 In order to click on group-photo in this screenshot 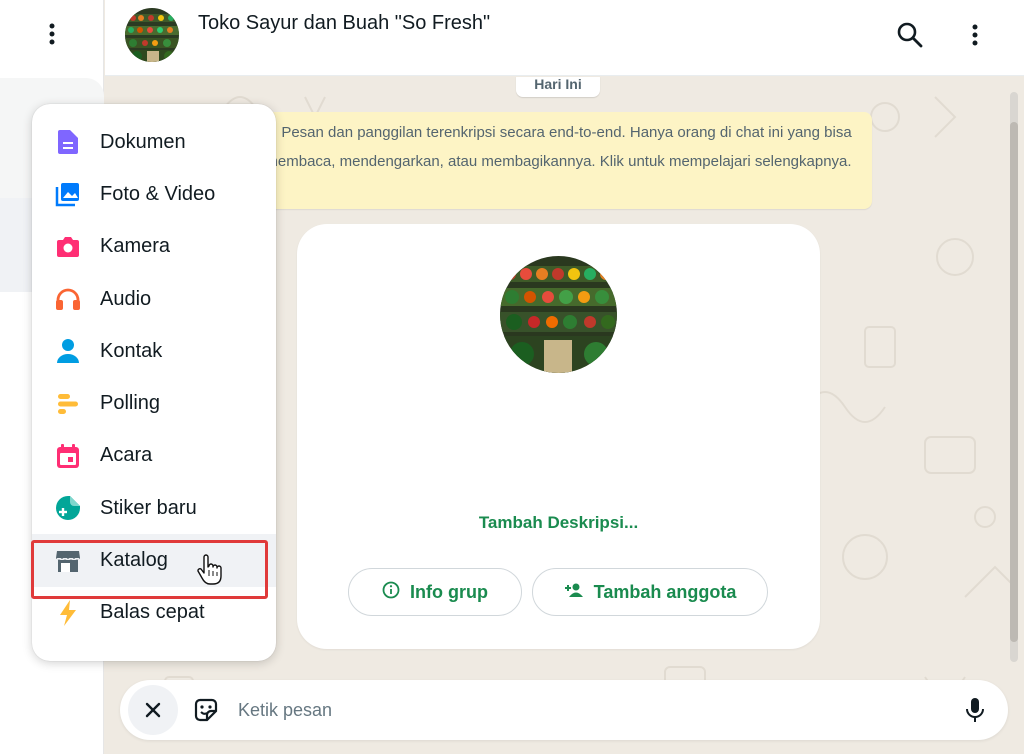, I will do `click(558, 314)`.